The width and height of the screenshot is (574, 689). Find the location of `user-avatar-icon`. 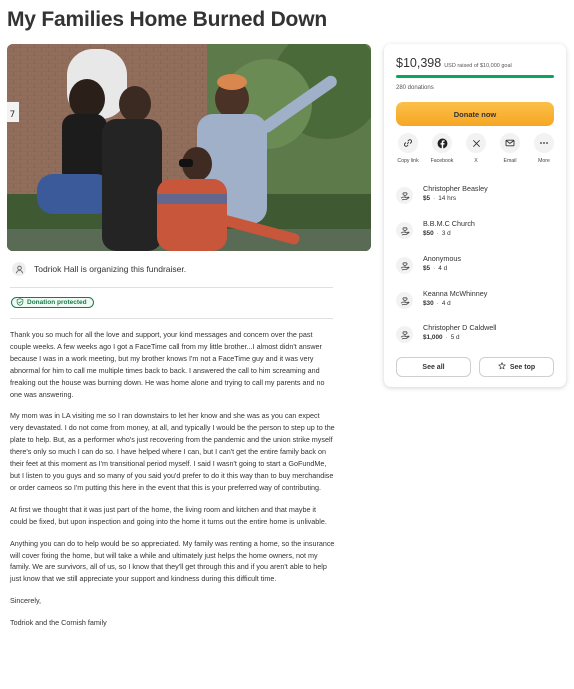

user-avatar-icon is located at coordinates (19, 269).